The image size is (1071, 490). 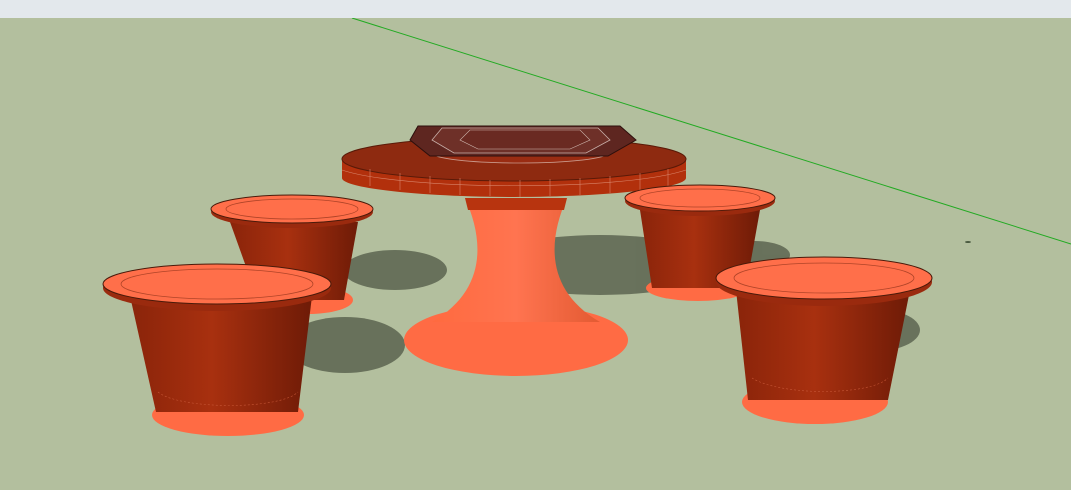 What do you see at coordinates (824, 340) in the screenshot?
I see `stool-front-right` at bounding box center [824, 340].